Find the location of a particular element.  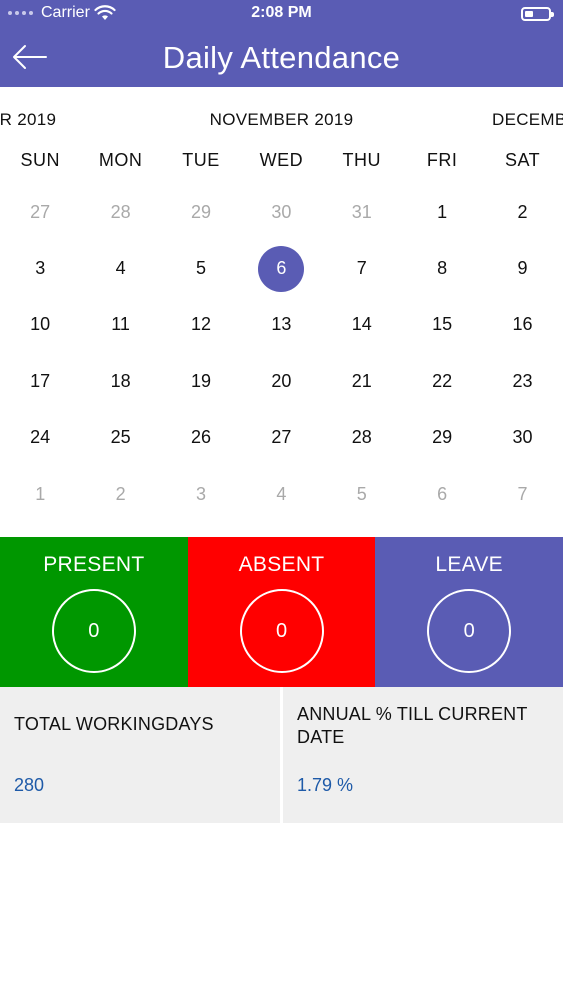

status-bar: Carrier 2:08 PM is located at coordinates (281, 14).